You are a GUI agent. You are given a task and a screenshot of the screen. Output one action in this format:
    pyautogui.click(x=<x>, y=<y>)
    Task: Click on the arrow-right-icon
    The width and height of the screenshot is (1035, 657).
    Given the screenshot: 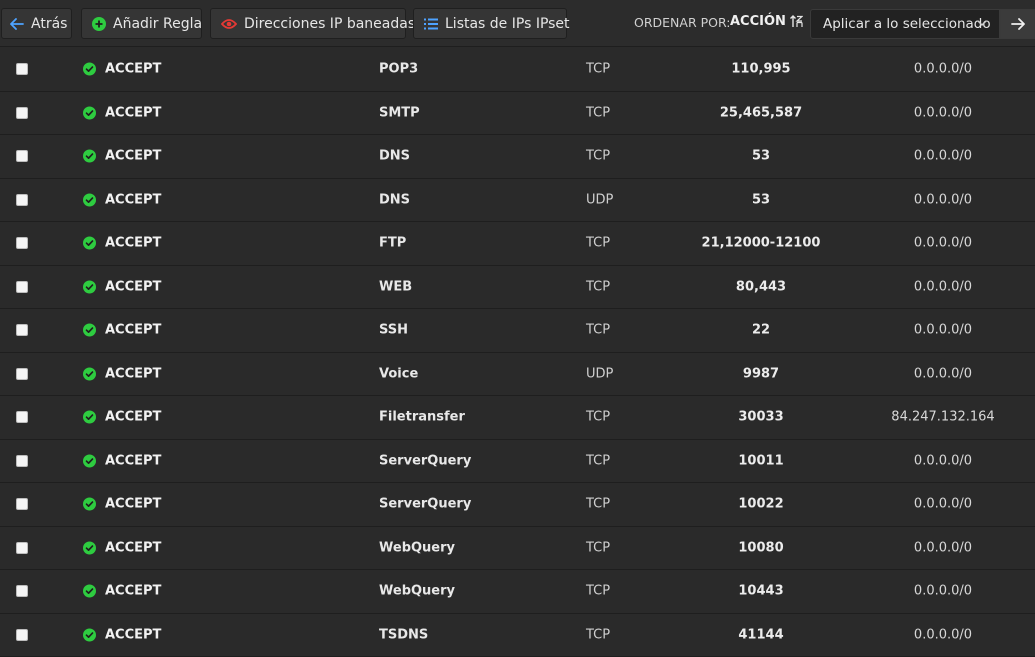 What is the action you would take?
    pyautogui.click(x=1017, y=24)
    